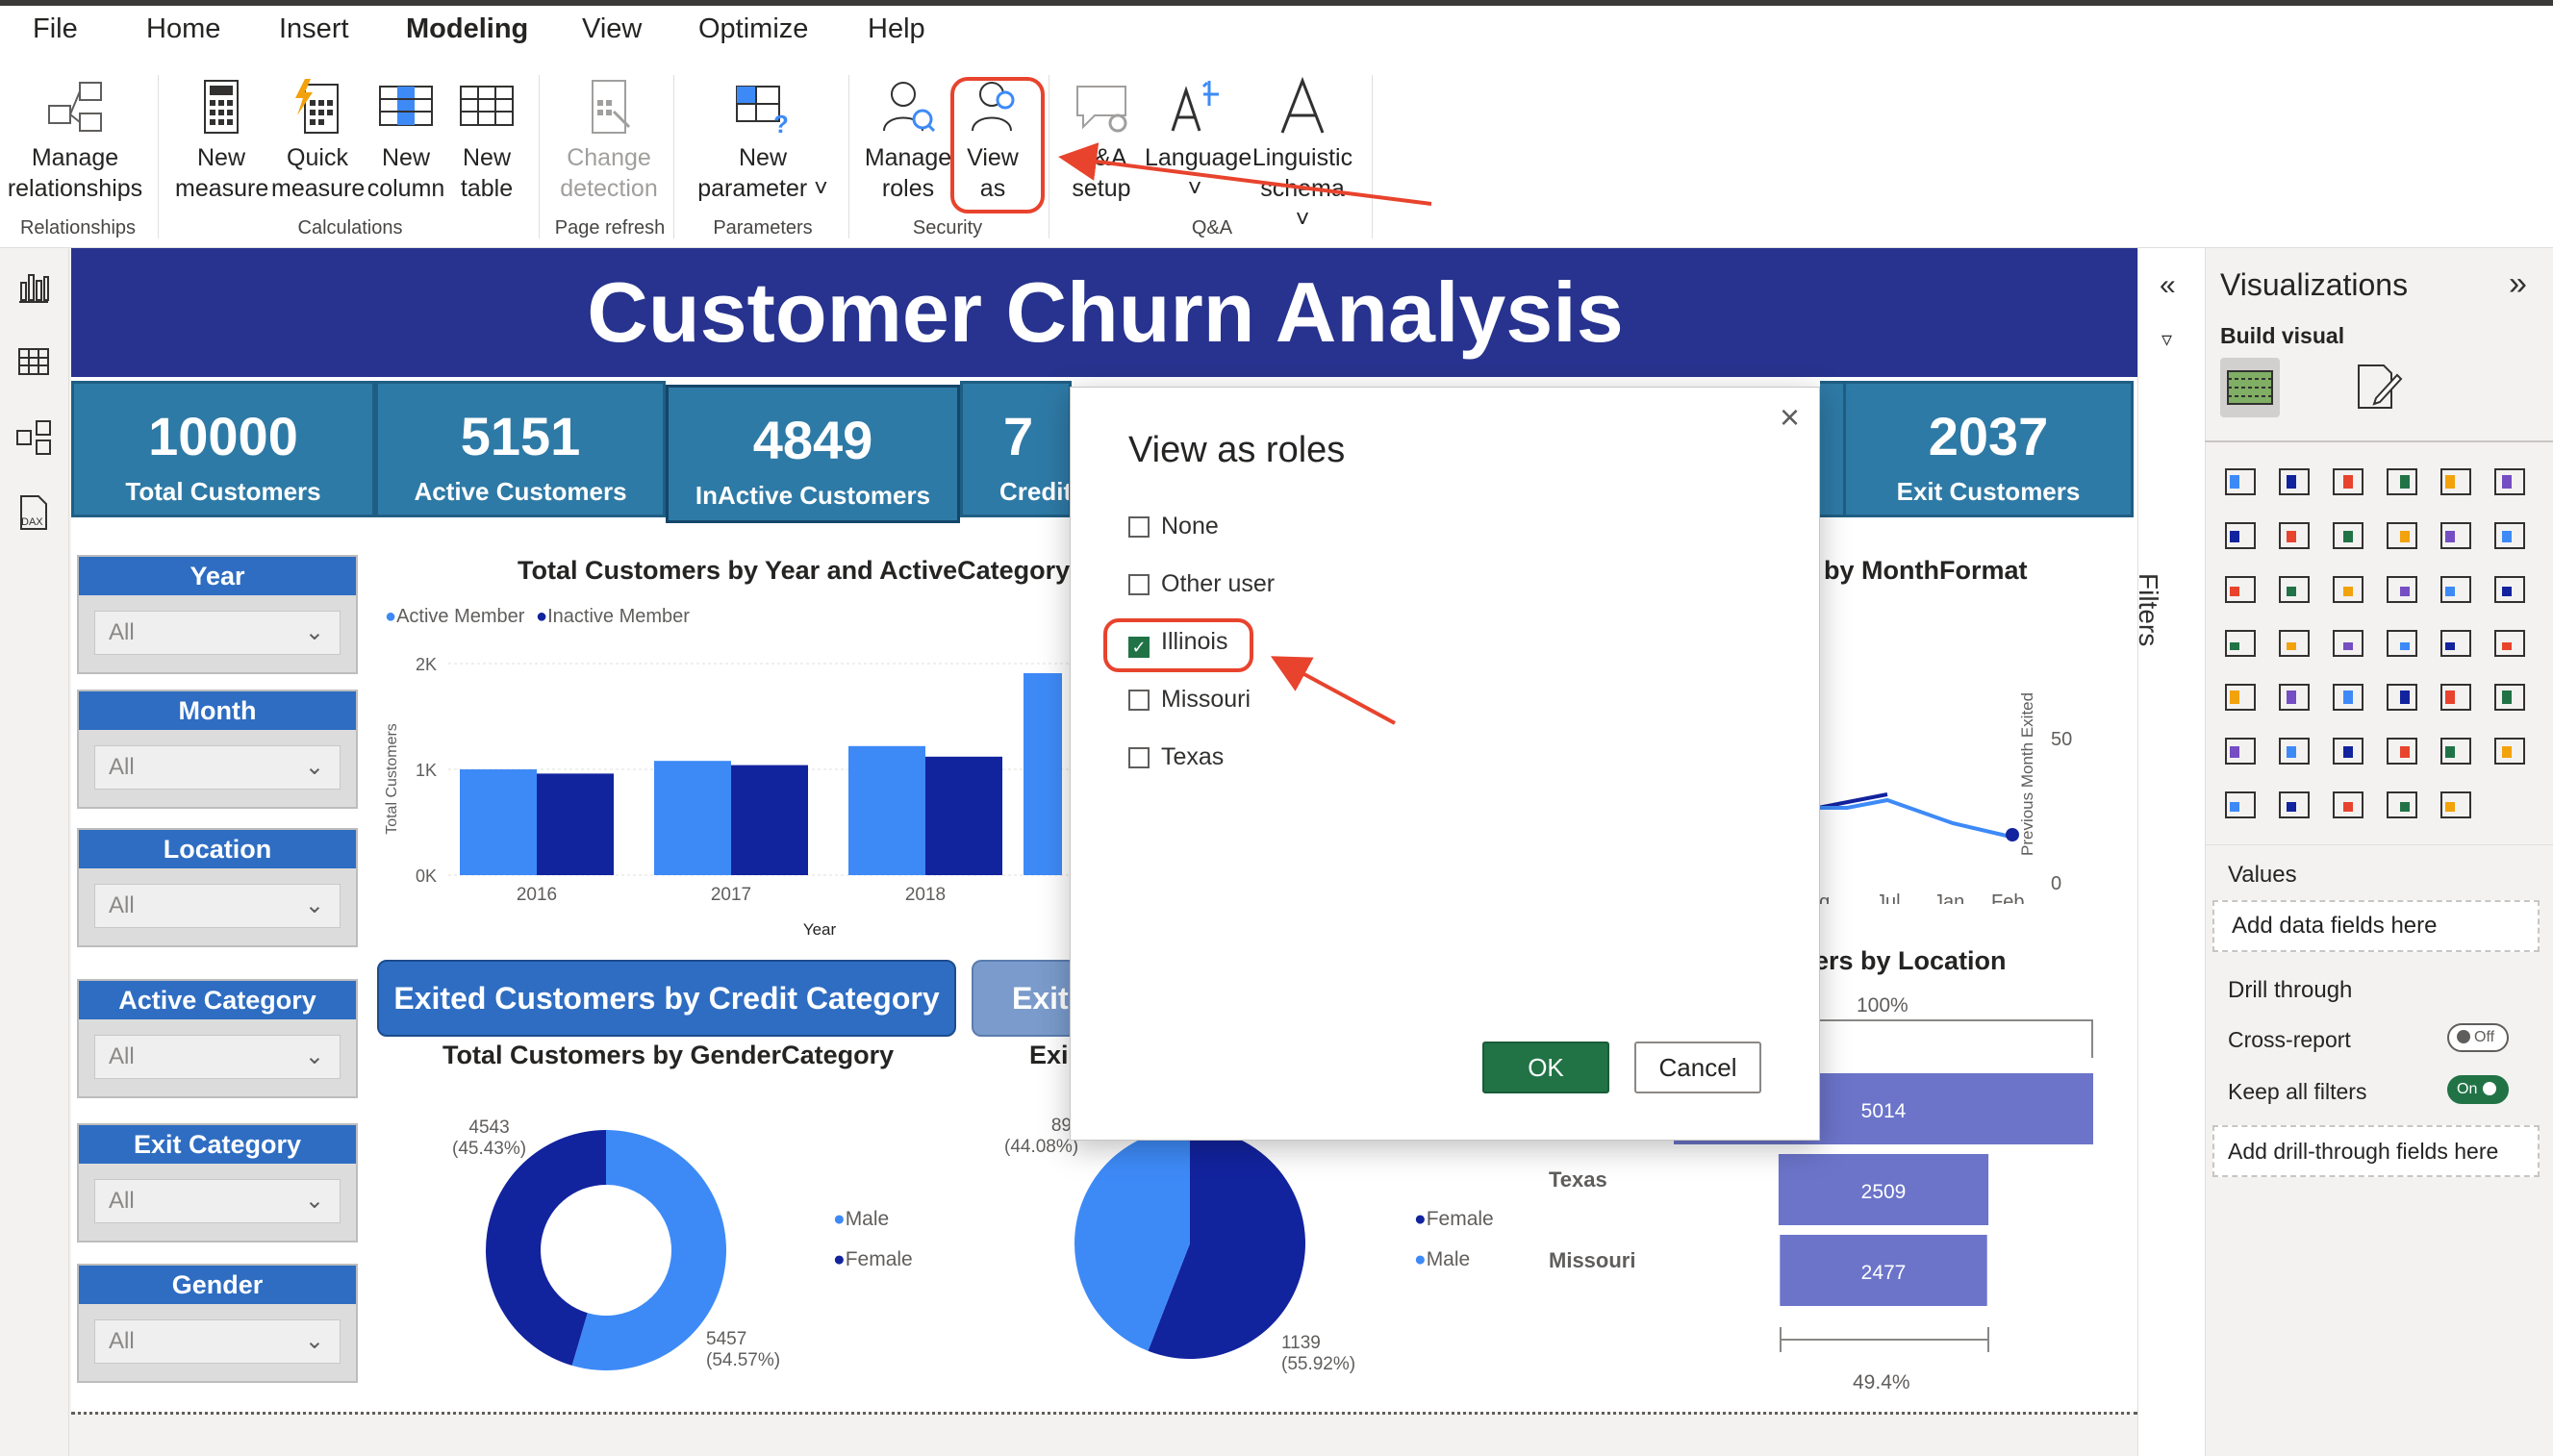 The height and width of the screenshot is (1456, 2553). What do you see at coordinates (314, 29) in the screenshot?
I see `menu-insert: Insert` at bounding box center [314, 29].